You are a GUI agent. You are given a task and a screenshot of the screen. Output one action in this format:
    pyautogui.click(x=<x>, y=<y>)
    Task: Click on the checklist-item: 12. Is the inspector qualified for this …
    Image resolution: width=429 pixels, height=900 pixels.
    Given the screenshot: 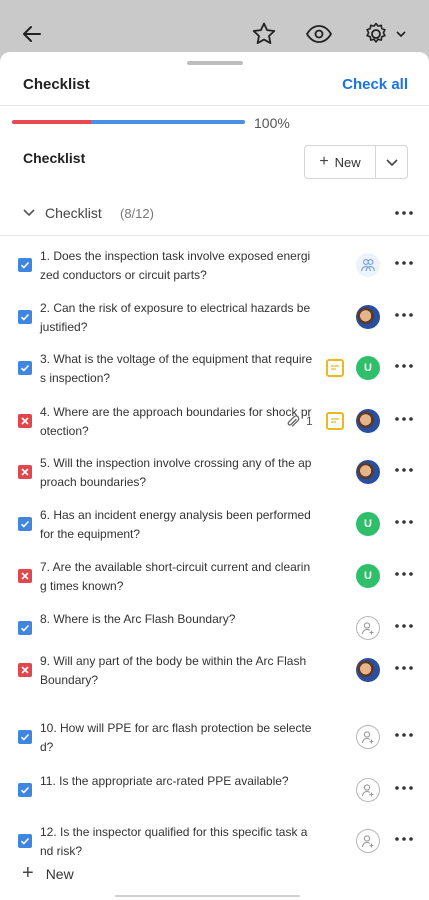 What is the action you would take?
    pyautogui.click(x=214, y=840)
    